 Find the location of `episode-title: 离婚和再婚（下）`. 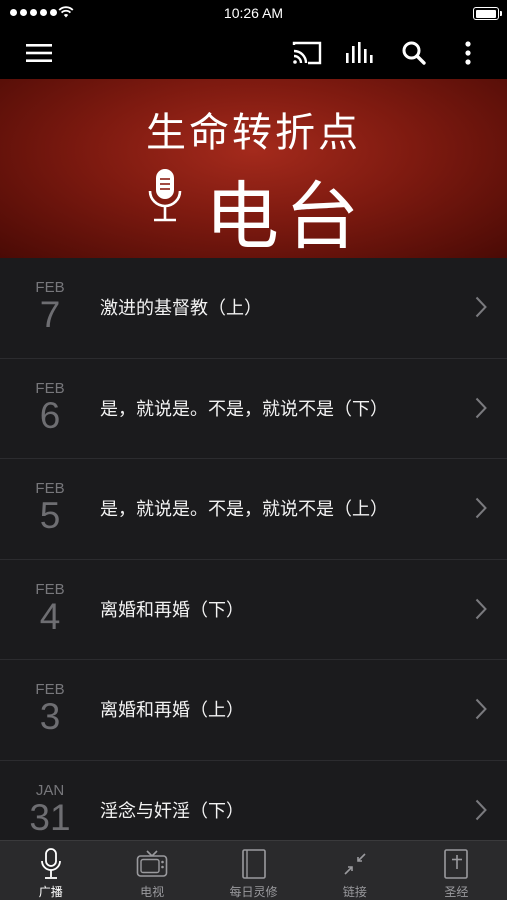

episode-title: 离婚和再婚（下） is located at coordinates (172, 610).